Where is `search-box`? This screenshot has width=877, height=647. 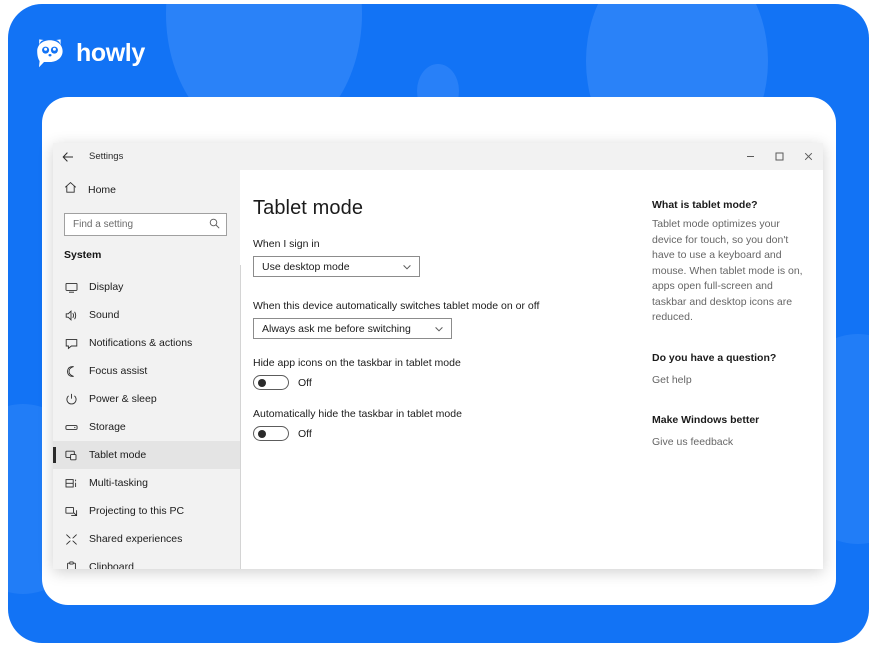
search-box is located at coordinates (145, 224).